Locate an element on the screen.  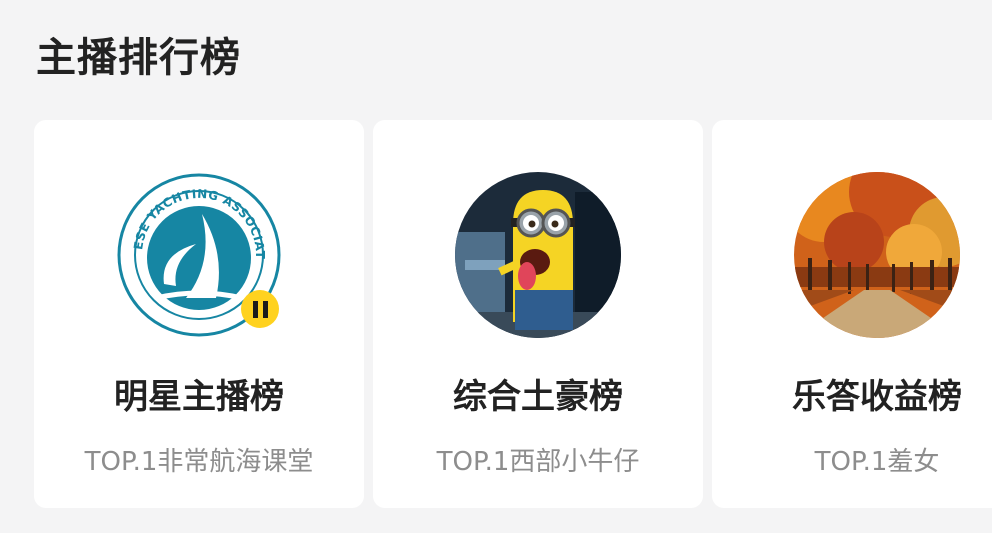
avatar-autumn-trees is located at coordinates (877, 255).